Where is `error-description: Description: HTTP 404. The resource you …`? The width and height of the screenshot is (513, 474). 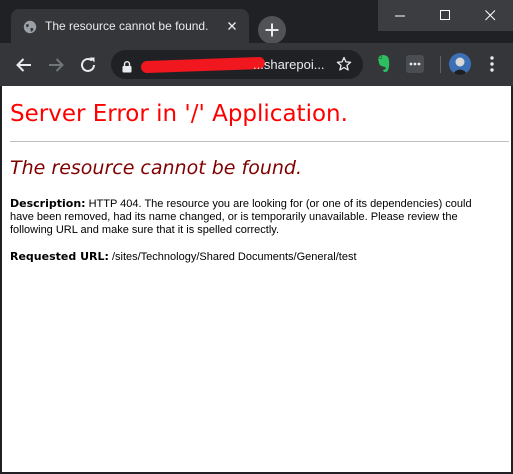
error-description: Description: HTTP 404. The resource you … is located at coordinates (253, 217).